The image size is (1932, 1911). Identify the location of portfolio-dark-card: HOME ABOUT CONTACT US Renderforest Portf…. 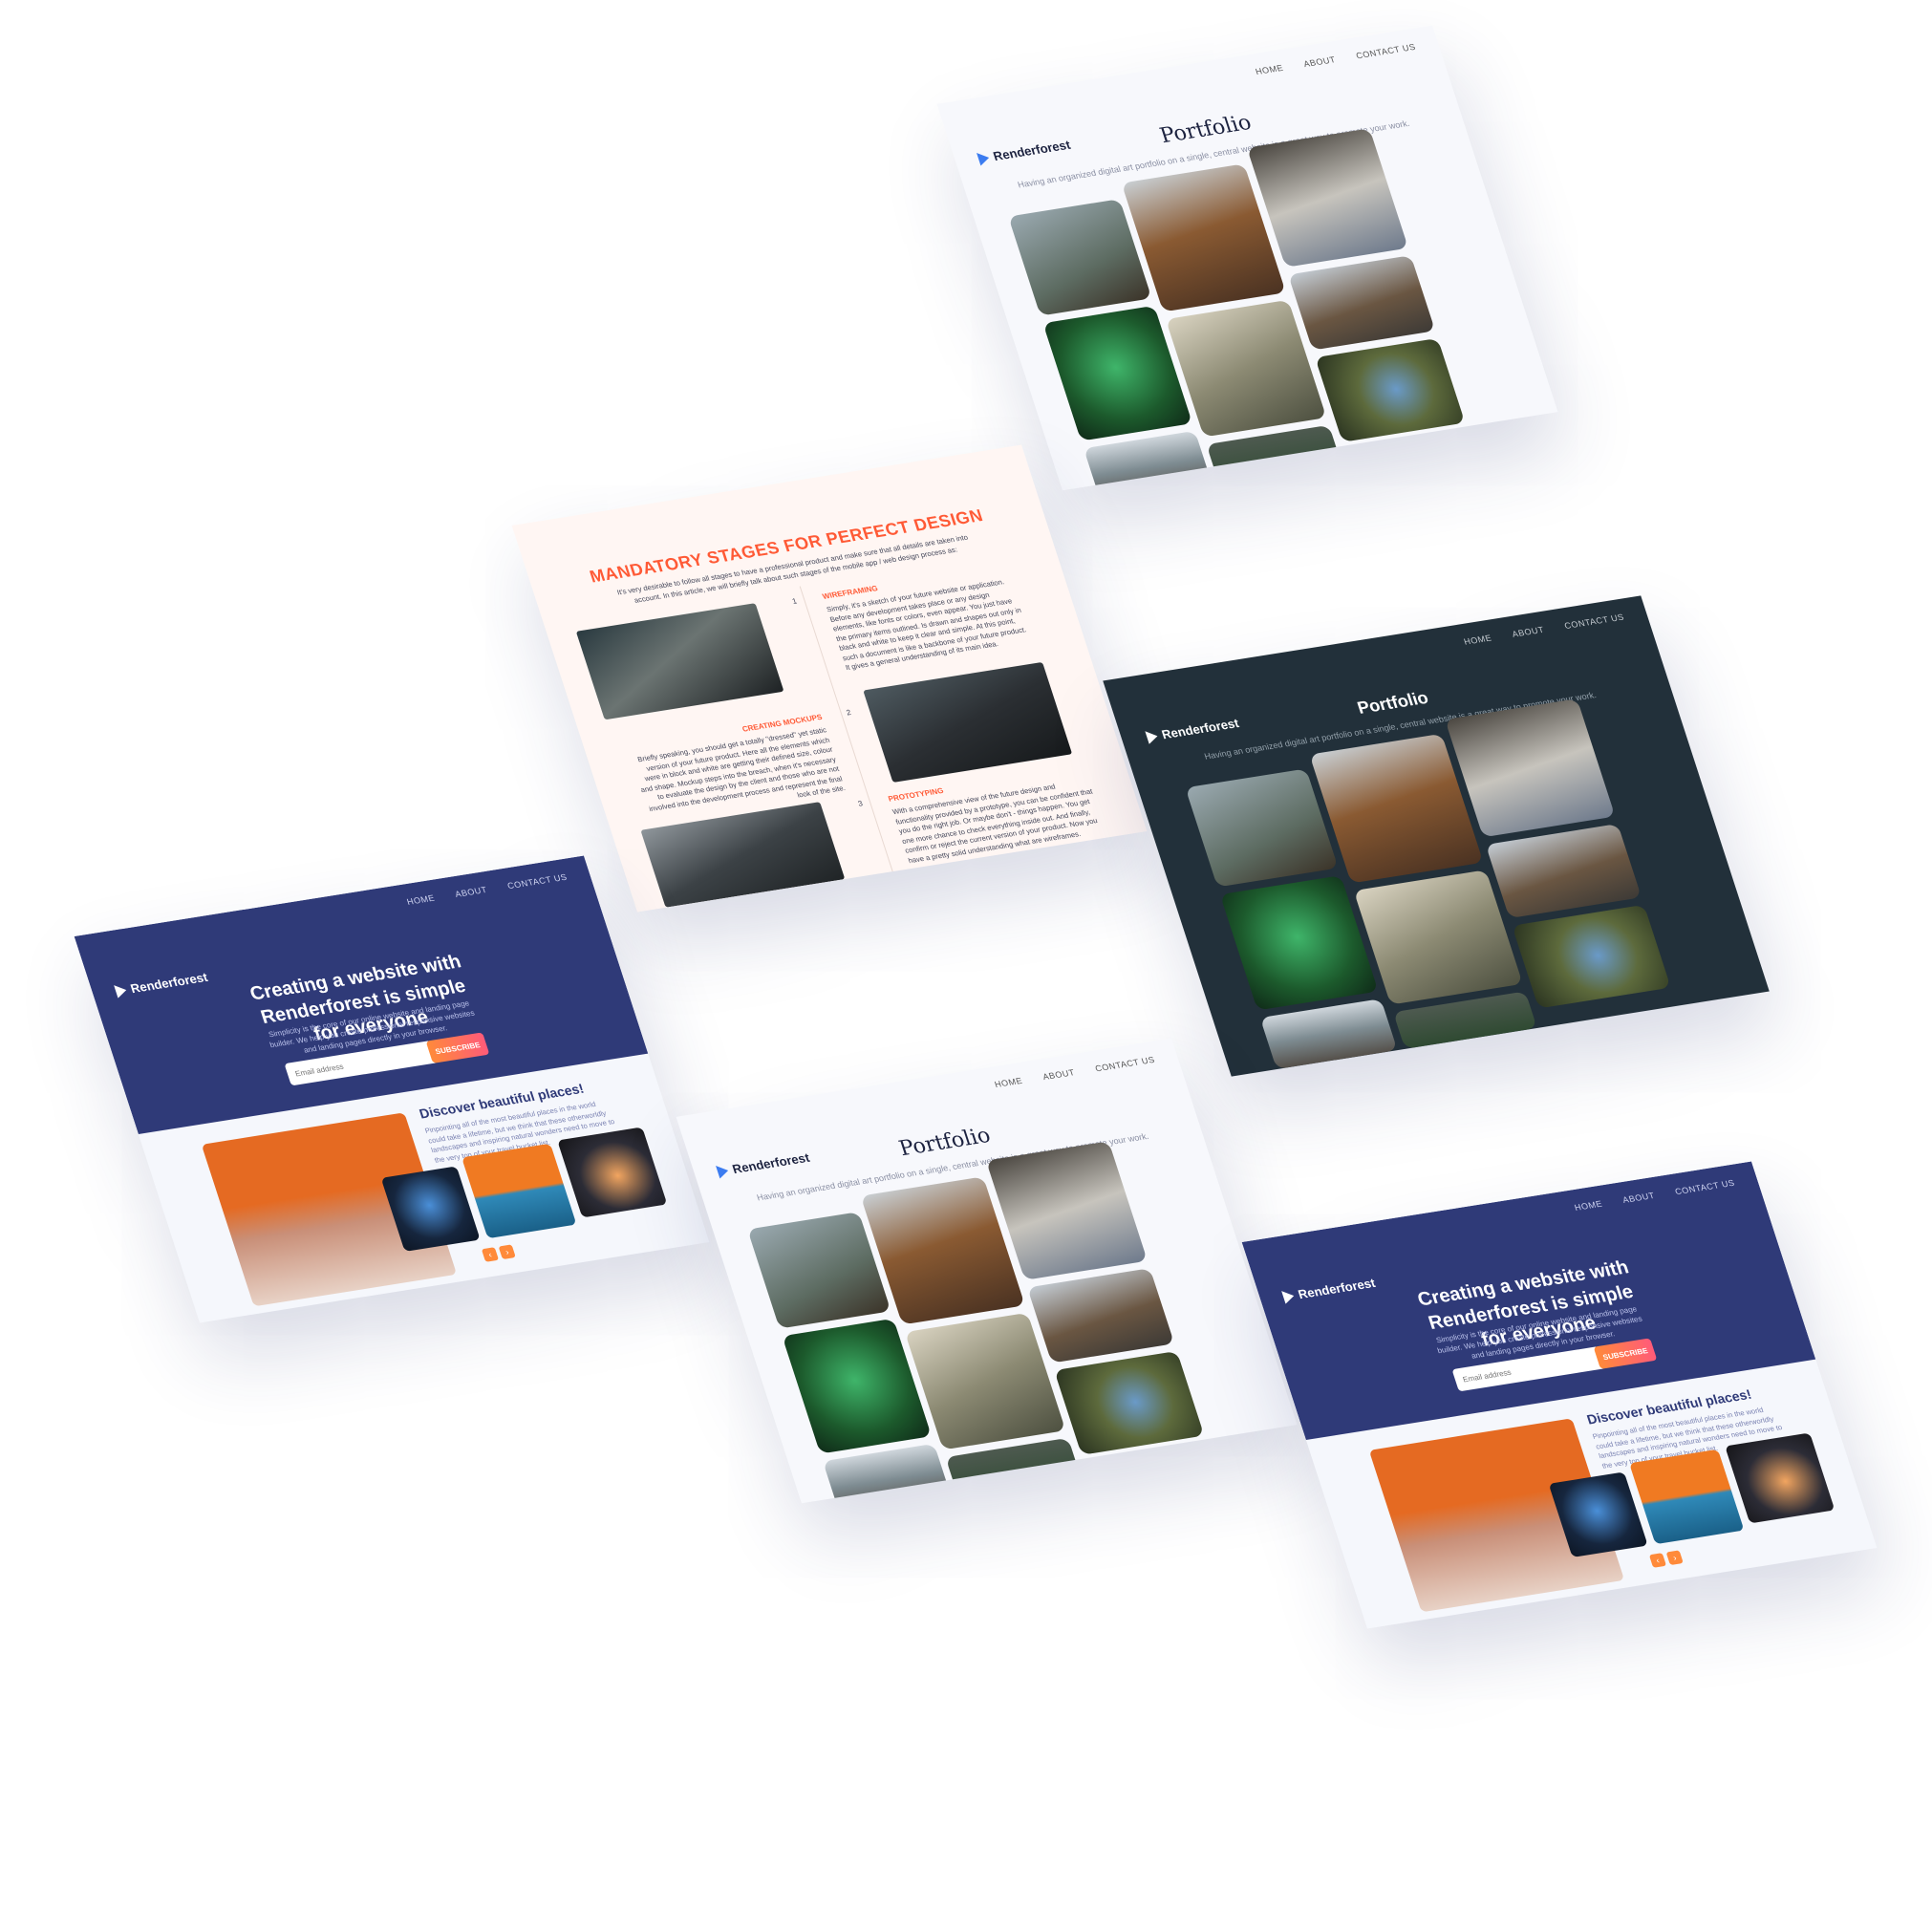
(1436, 836).